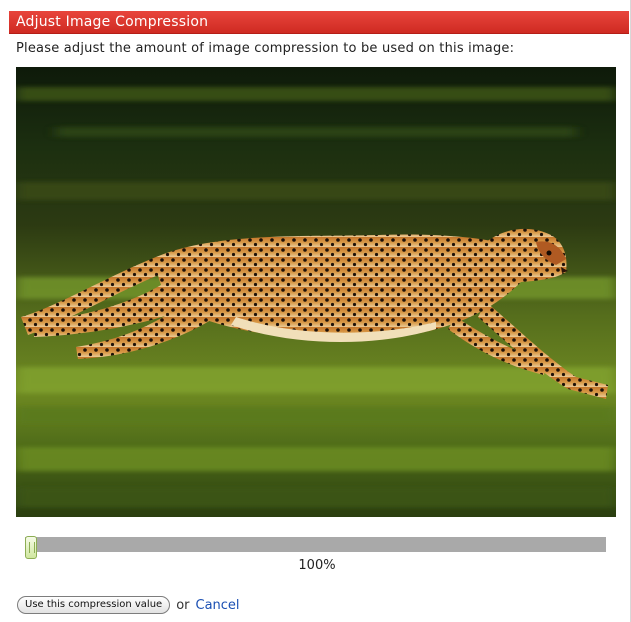 The width and height of the screenshot is (631, 622). I want to click on grip-icon, so click(32, 547).